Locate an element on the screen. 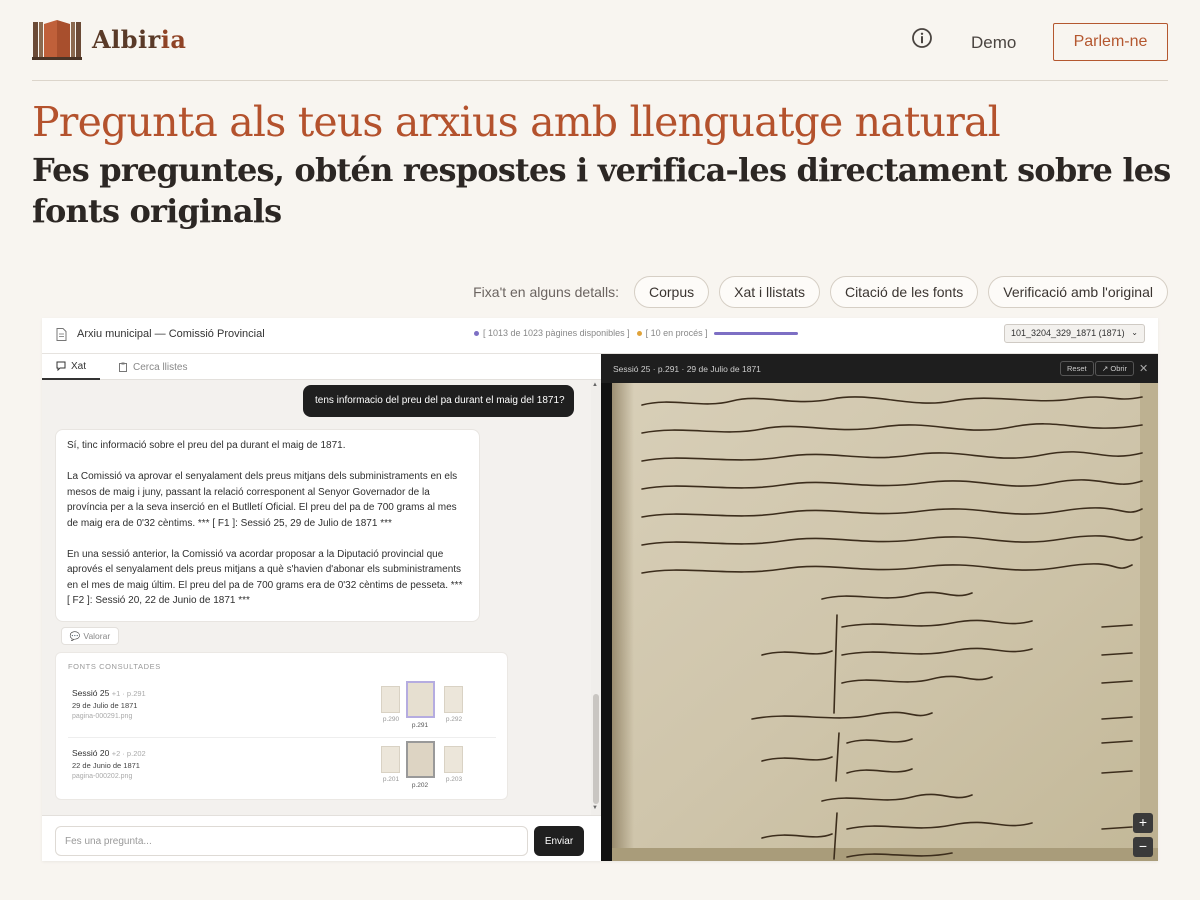 The height and width of the screenshot is (900, 1200). chat-tabs: Xat Cerca llistes is located at coordinates (321, 367).